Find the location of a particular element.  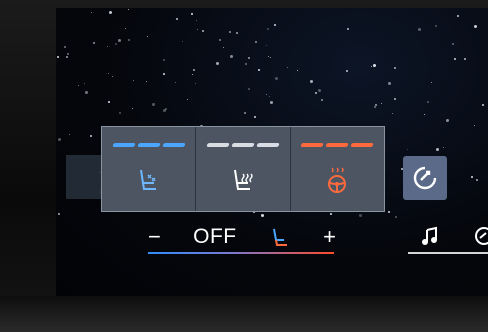

climate-control-bar: − OFF + is located at coordinates (242, 237).